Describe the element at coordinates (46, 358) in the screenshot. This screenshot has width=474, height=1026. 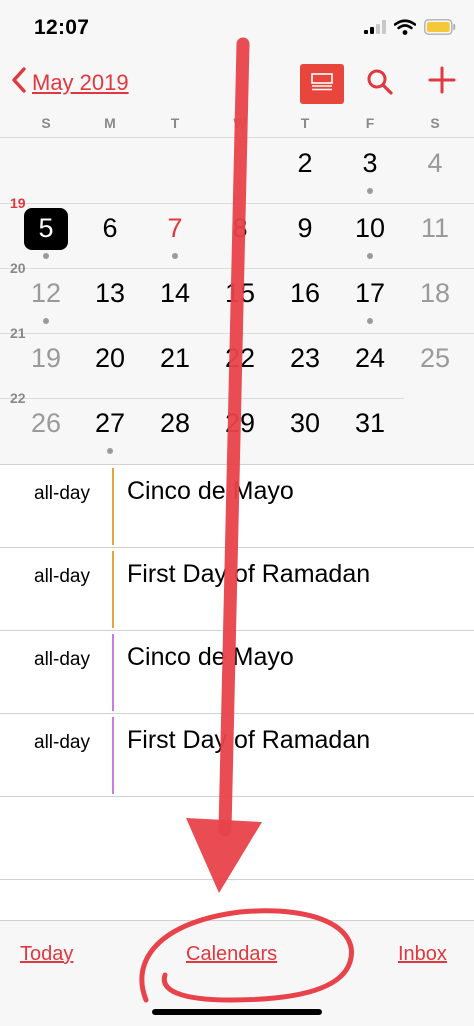
I see `day-cell: 19` at that location.